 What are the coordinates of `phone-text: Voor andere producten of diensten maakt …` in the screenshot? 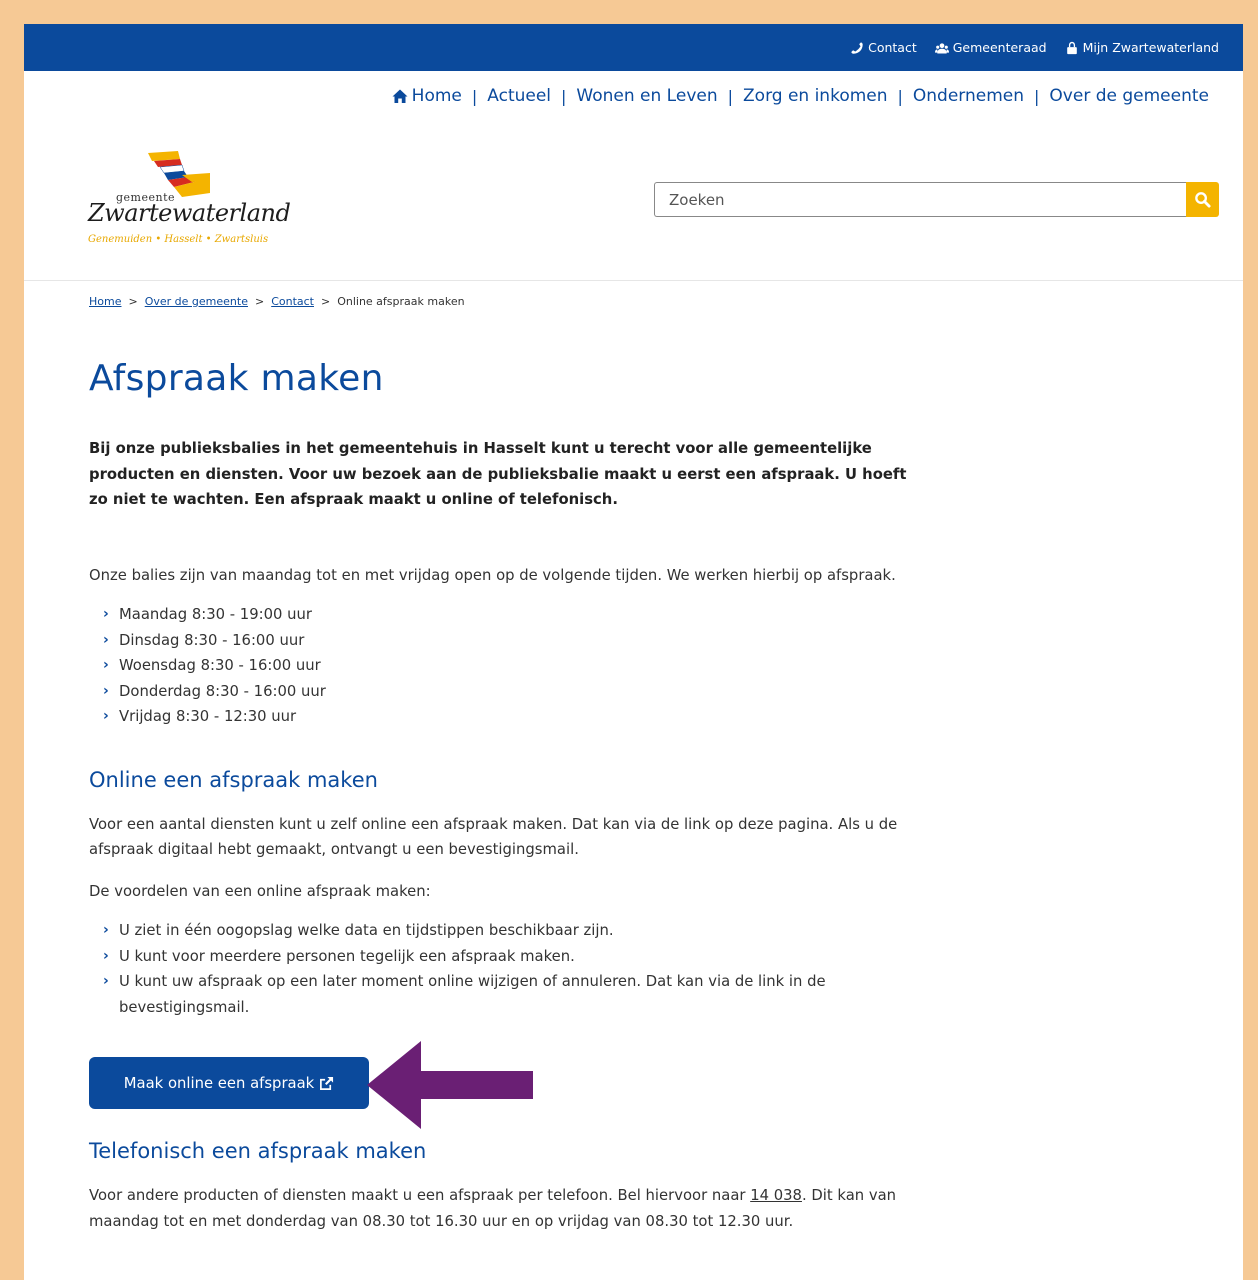 It's located at (504, 1208).